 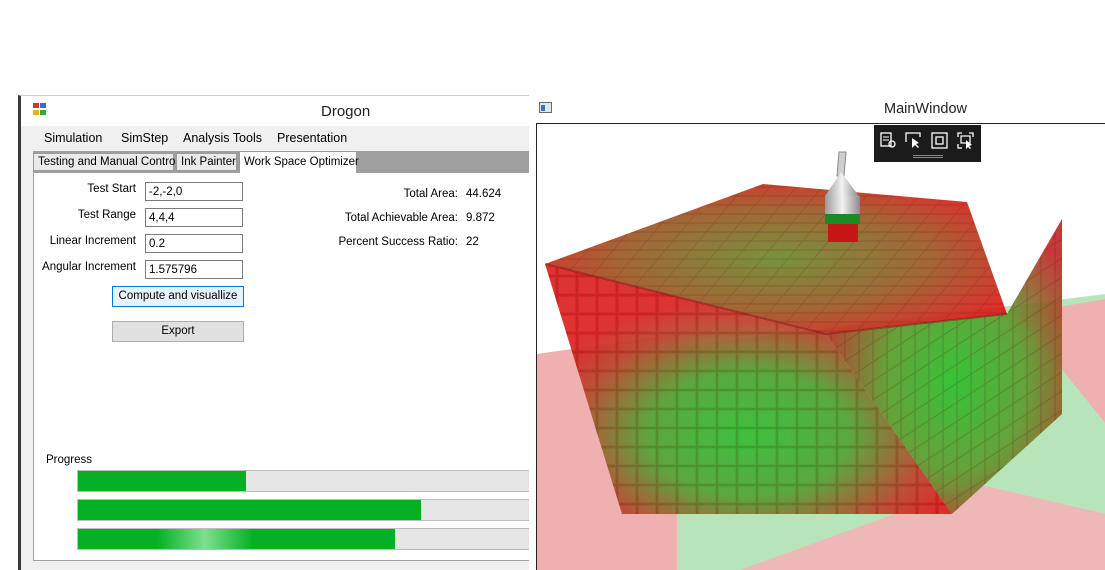 What do you see at coordinates (841, 164) in the screenshot?
I see `tool-shaft` at bounding box center [841, 164].